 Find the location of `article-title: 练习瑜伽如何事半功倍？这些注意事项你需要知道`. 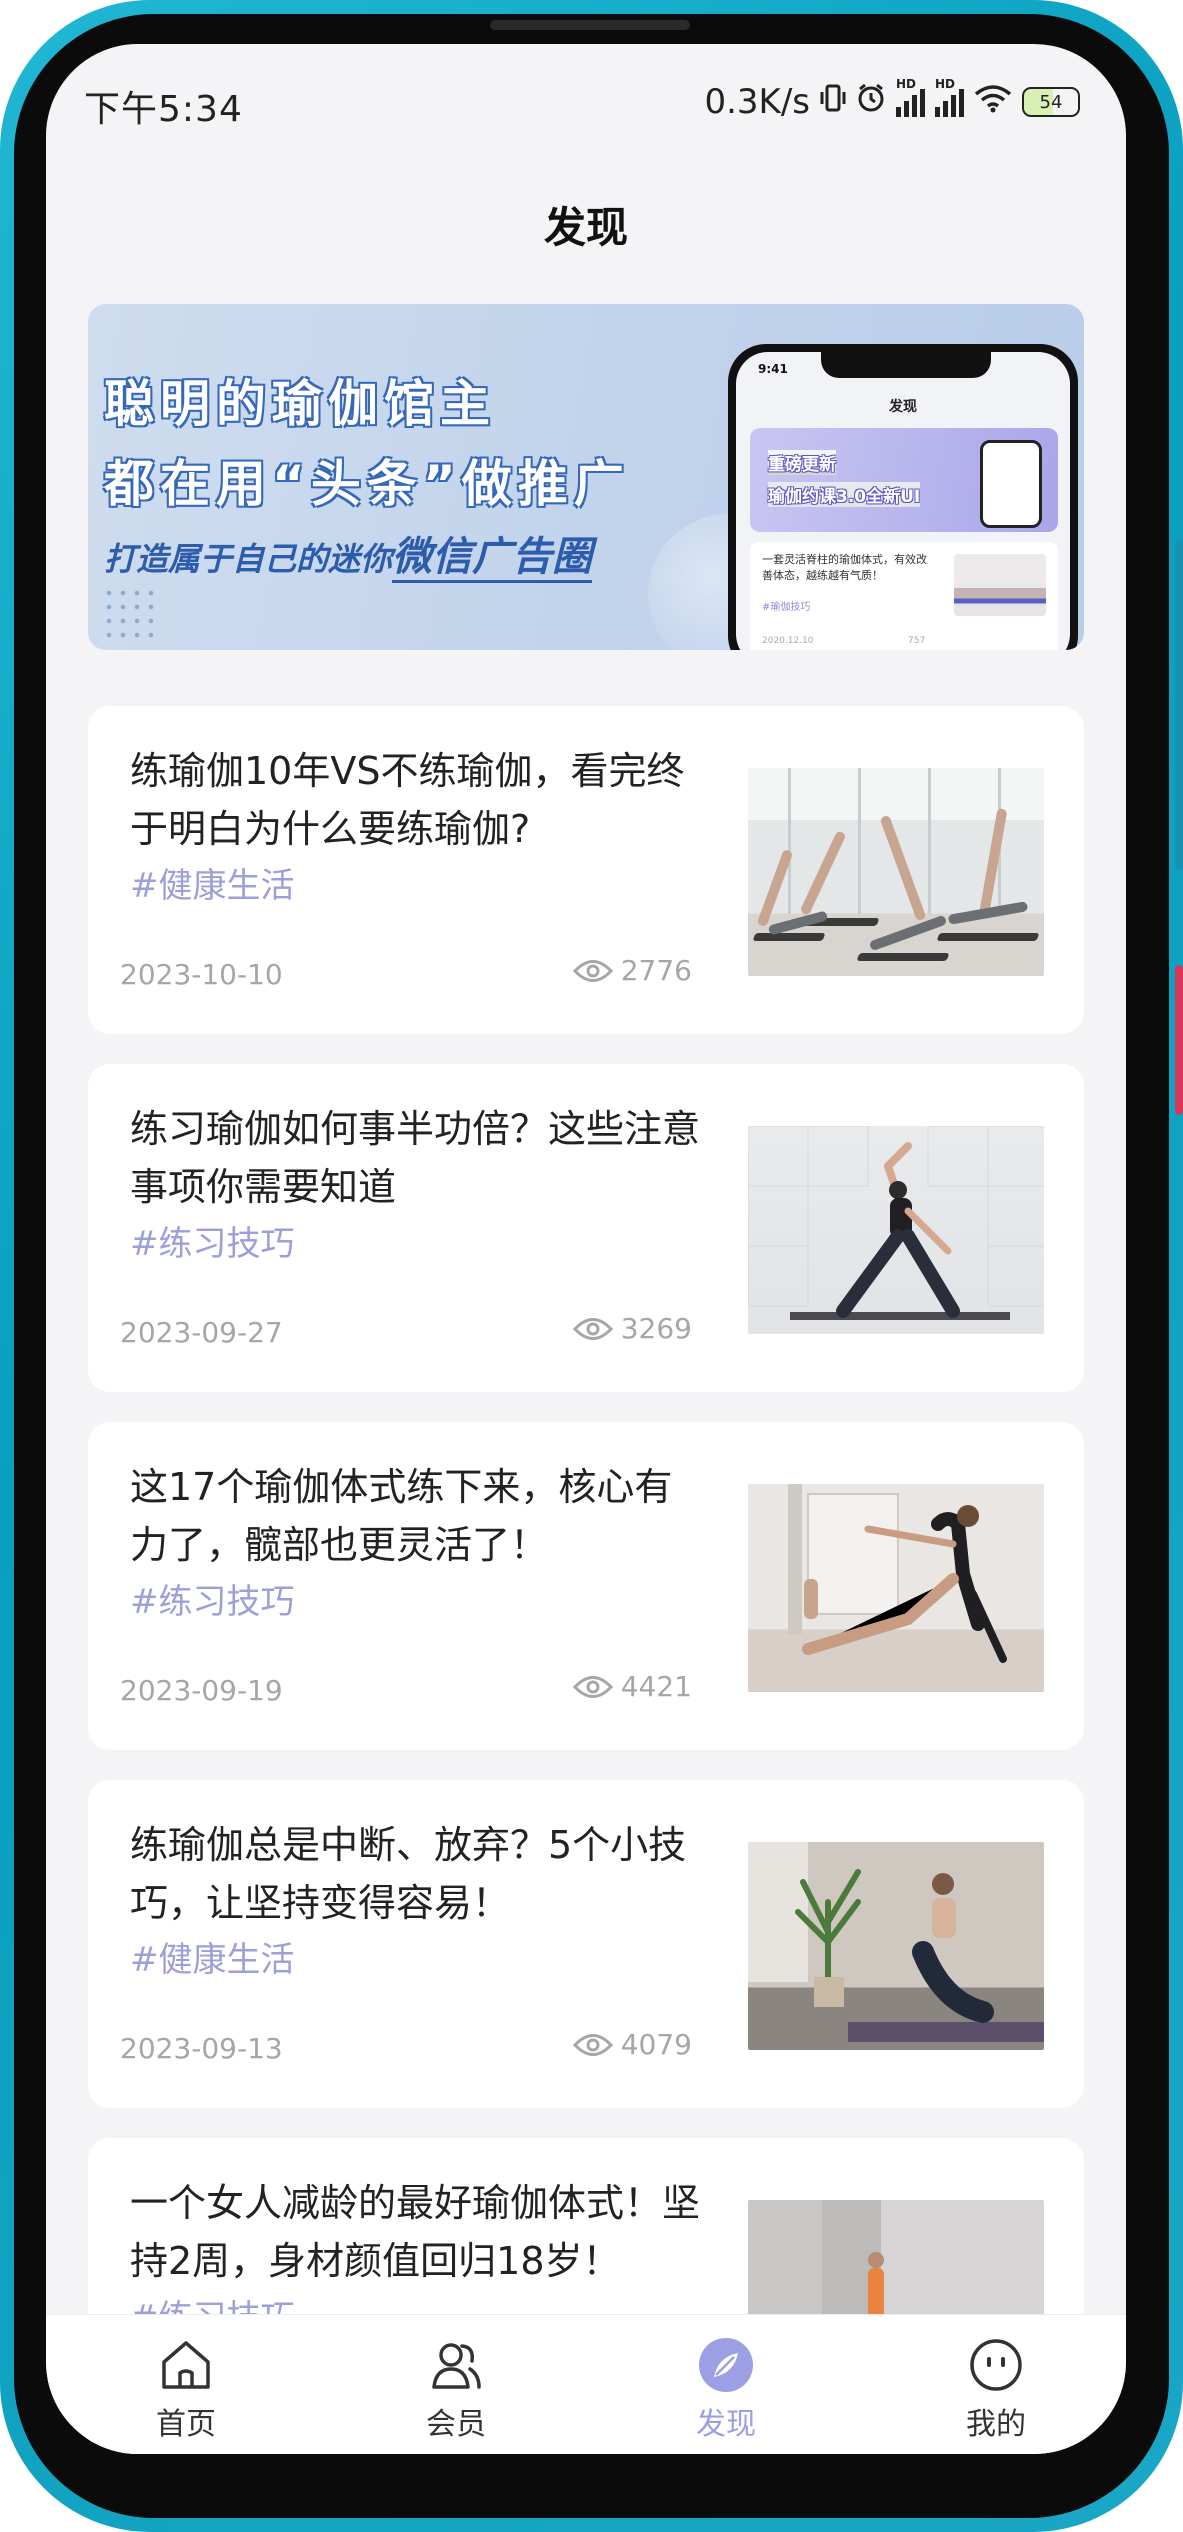

article-title: 练习瑜伽如何事半功倍？这些注意事项你需要知道 is located at coordinates (415, 1158).